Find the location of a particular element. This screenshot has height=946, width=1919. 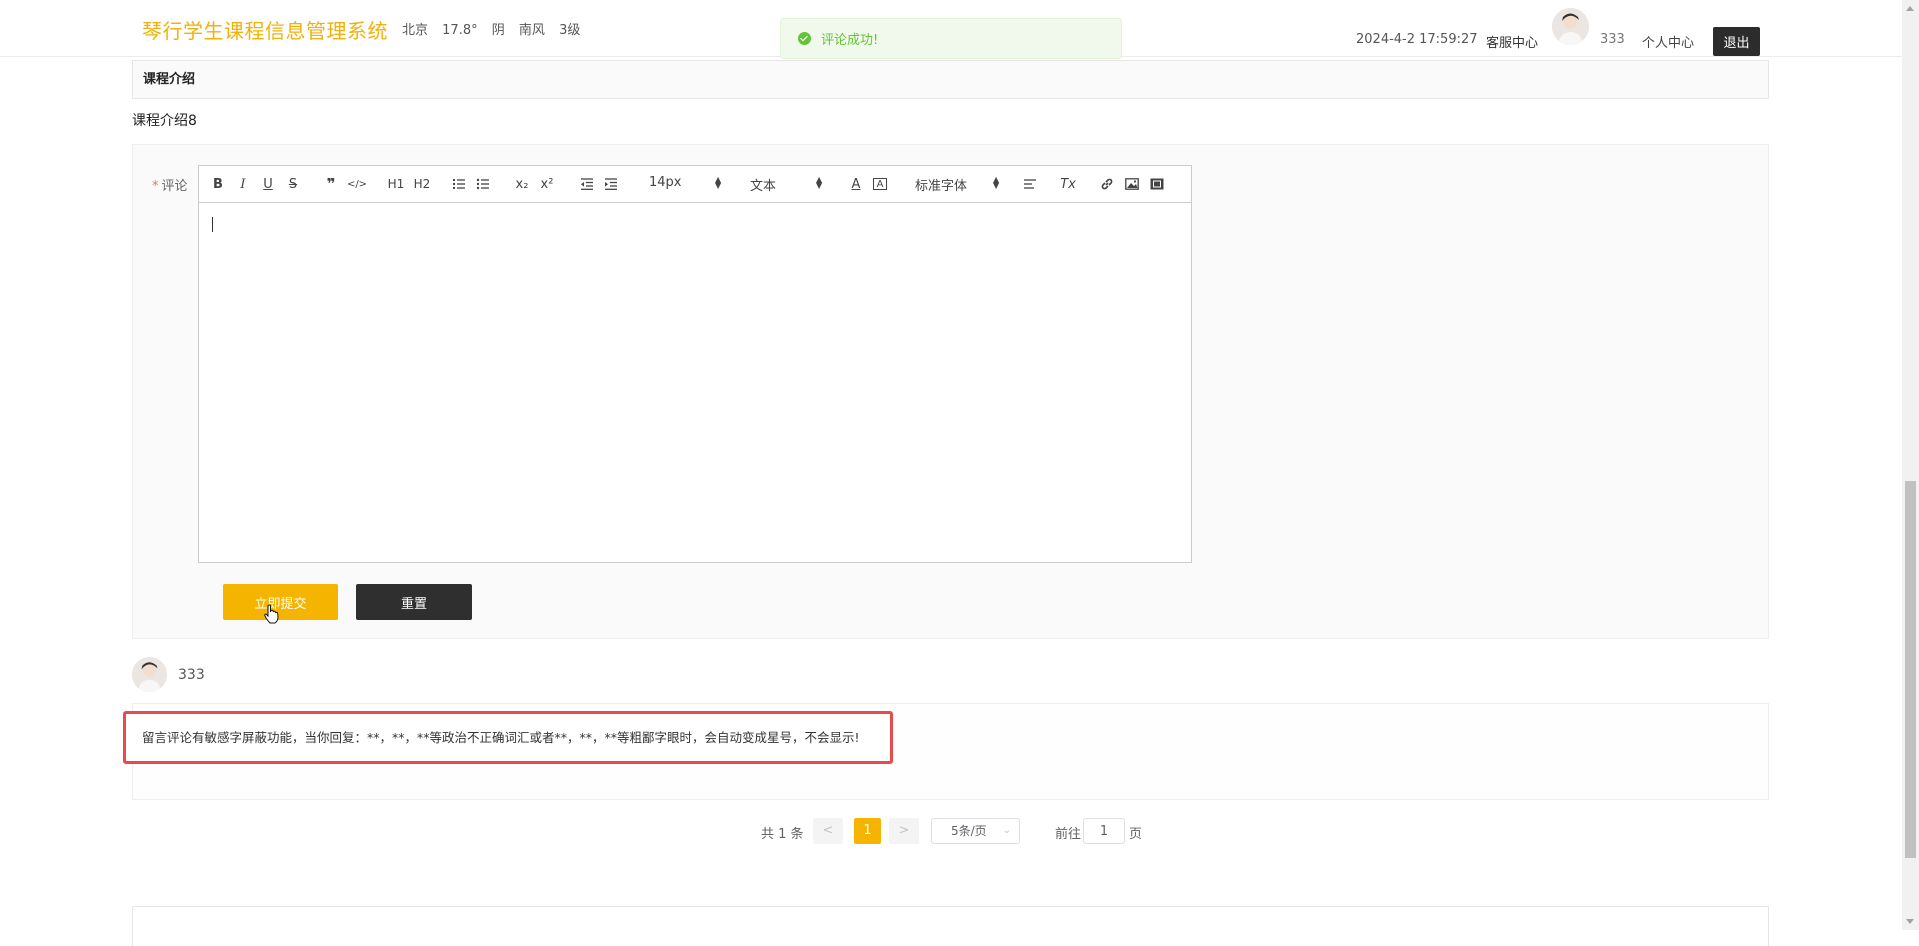

page-size-select: 5条/页 ⌄ is located at coordinates (975, 831).